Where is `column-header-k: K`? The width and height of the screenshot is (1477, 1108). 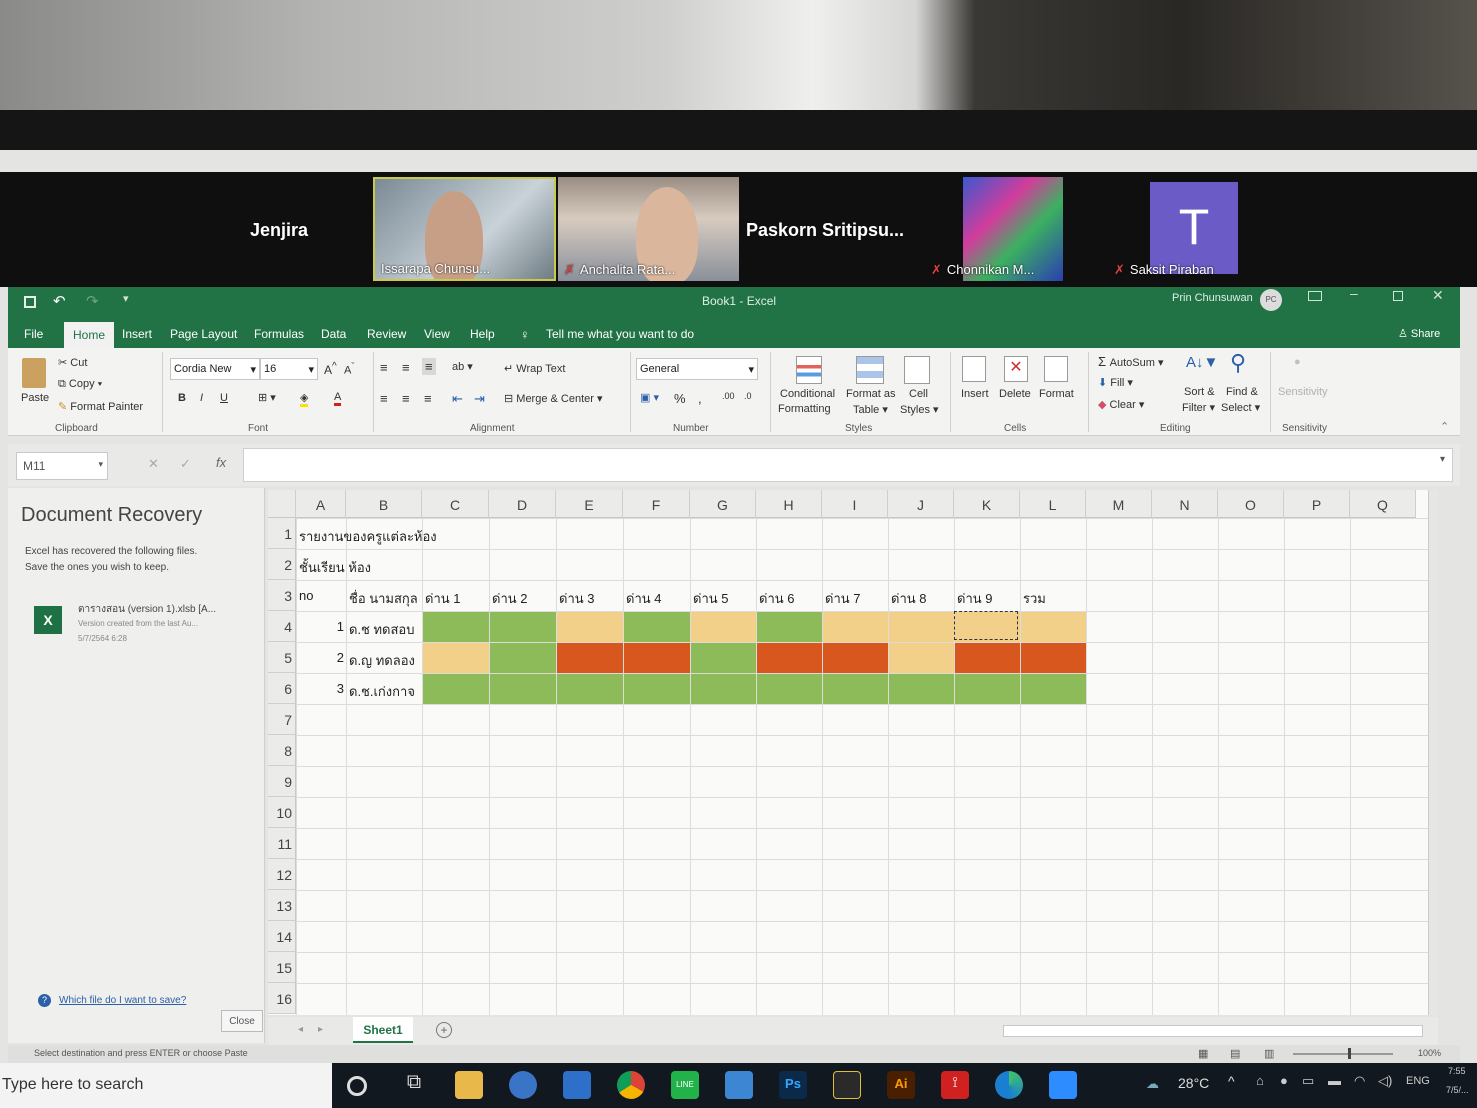
column-header-k: K is located at coordinates (987, 504).